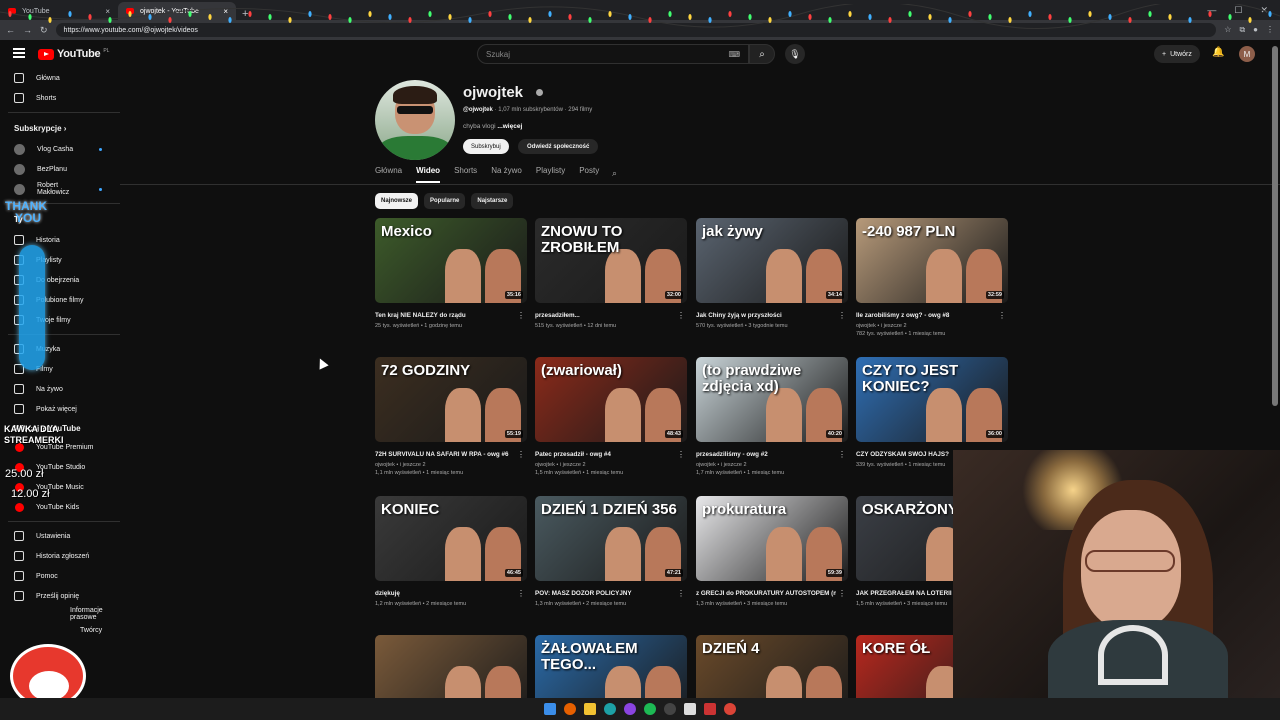  I want to click on video-thumbnail: DZIEŃ 1 DZIEŃ 356 47:21, so click(611, 538).